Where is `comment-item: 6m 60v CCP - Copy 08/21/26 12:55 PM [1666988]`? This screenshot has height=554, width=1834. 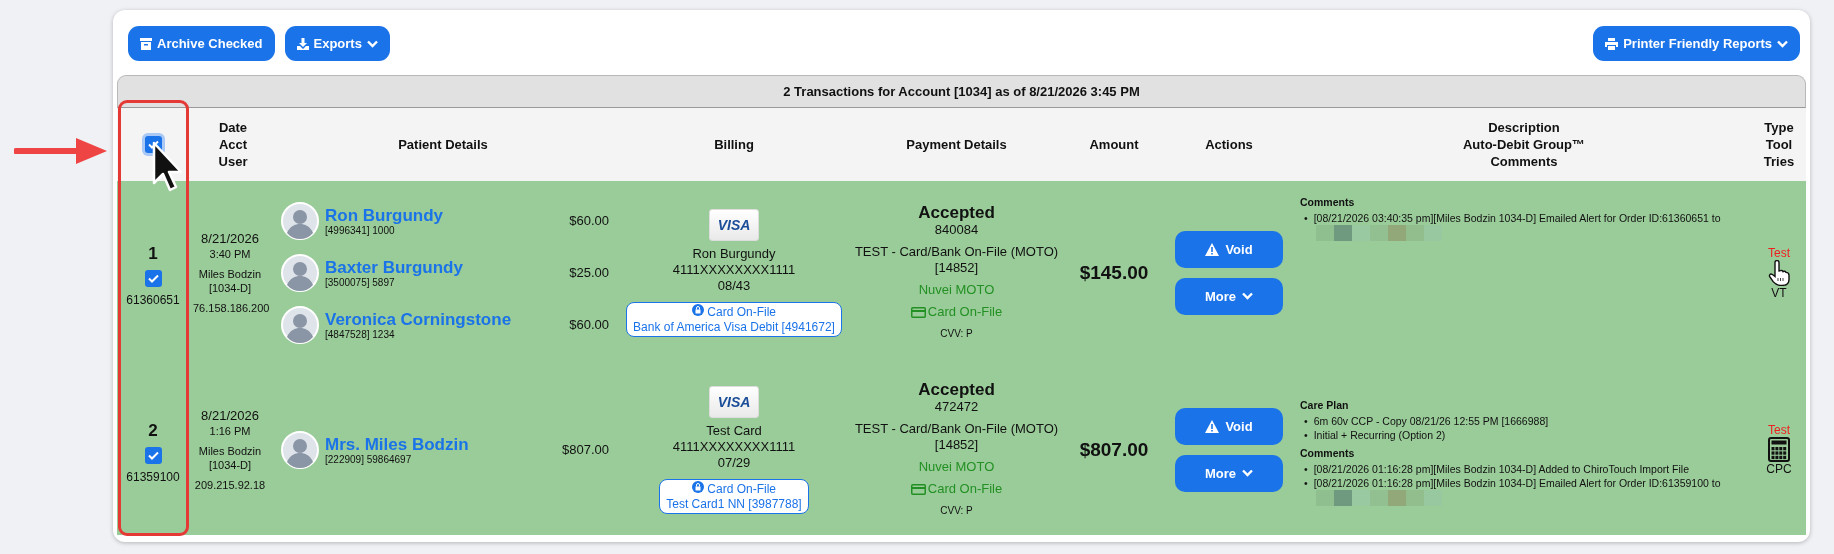
comment-item: 6m 60v CCP - Copy 08/21/26 12:55 PM [1666988] is located at coordinates (1431, 421).